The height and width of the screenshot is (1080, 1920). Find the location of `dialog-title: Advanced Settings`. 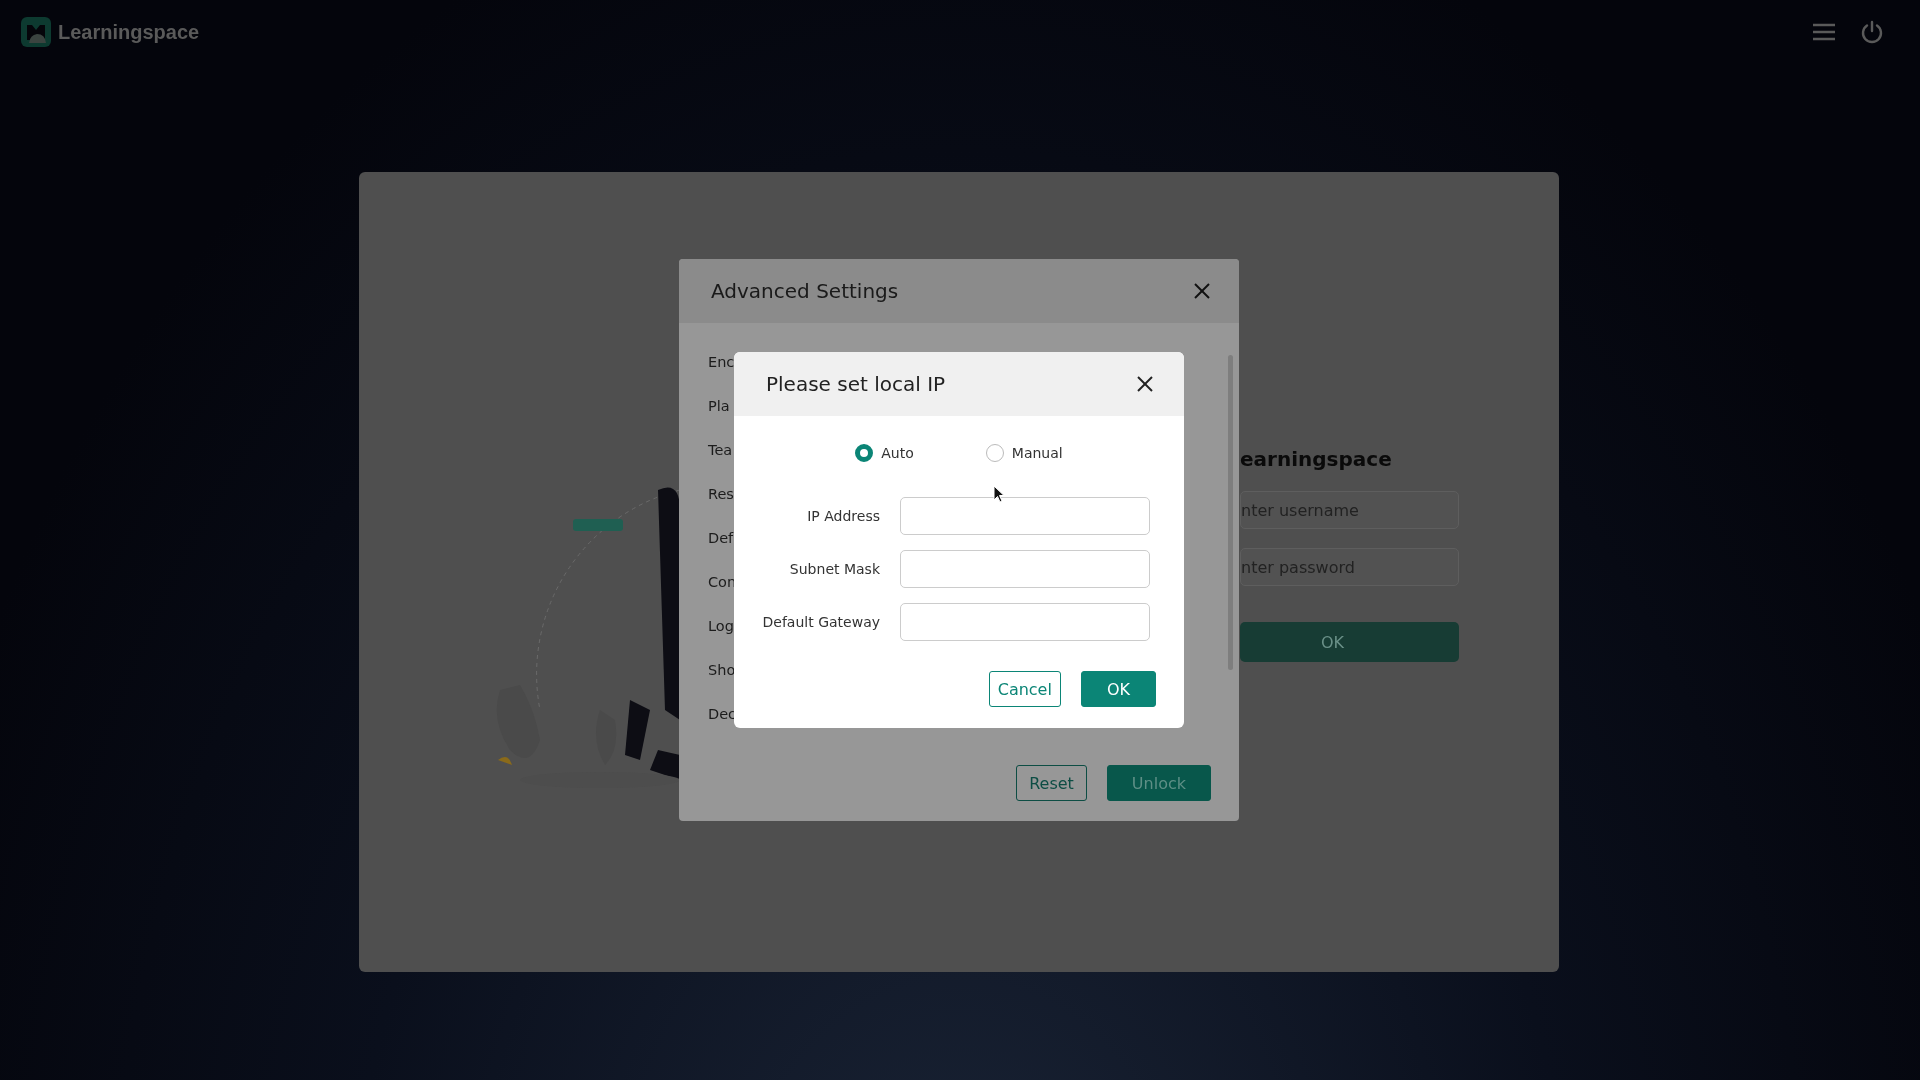

dialog-title: Advanced Settings is located at coordinates (805, 291).